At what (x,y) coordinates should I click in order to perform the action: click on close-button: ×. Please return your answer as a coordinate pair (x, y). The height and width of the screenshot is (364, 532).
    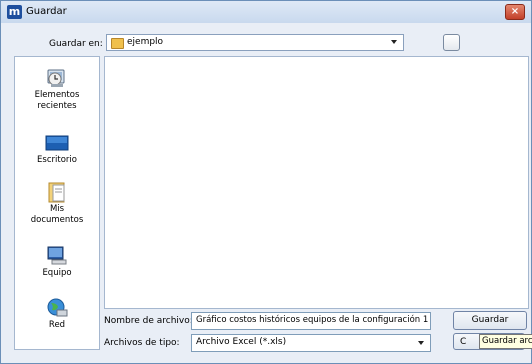
    Looking at the image, I should click on (515, 12).